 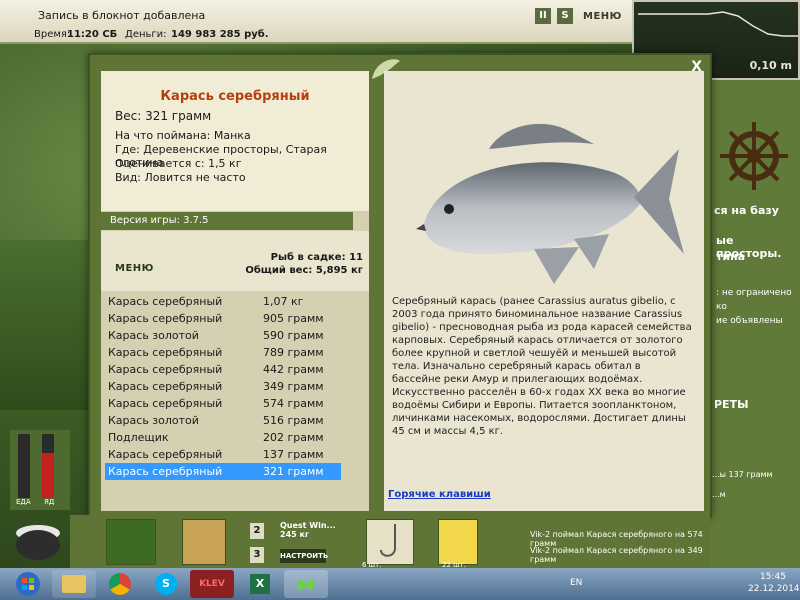 I want to click on chrome-icon, so click(x=120, y=584).